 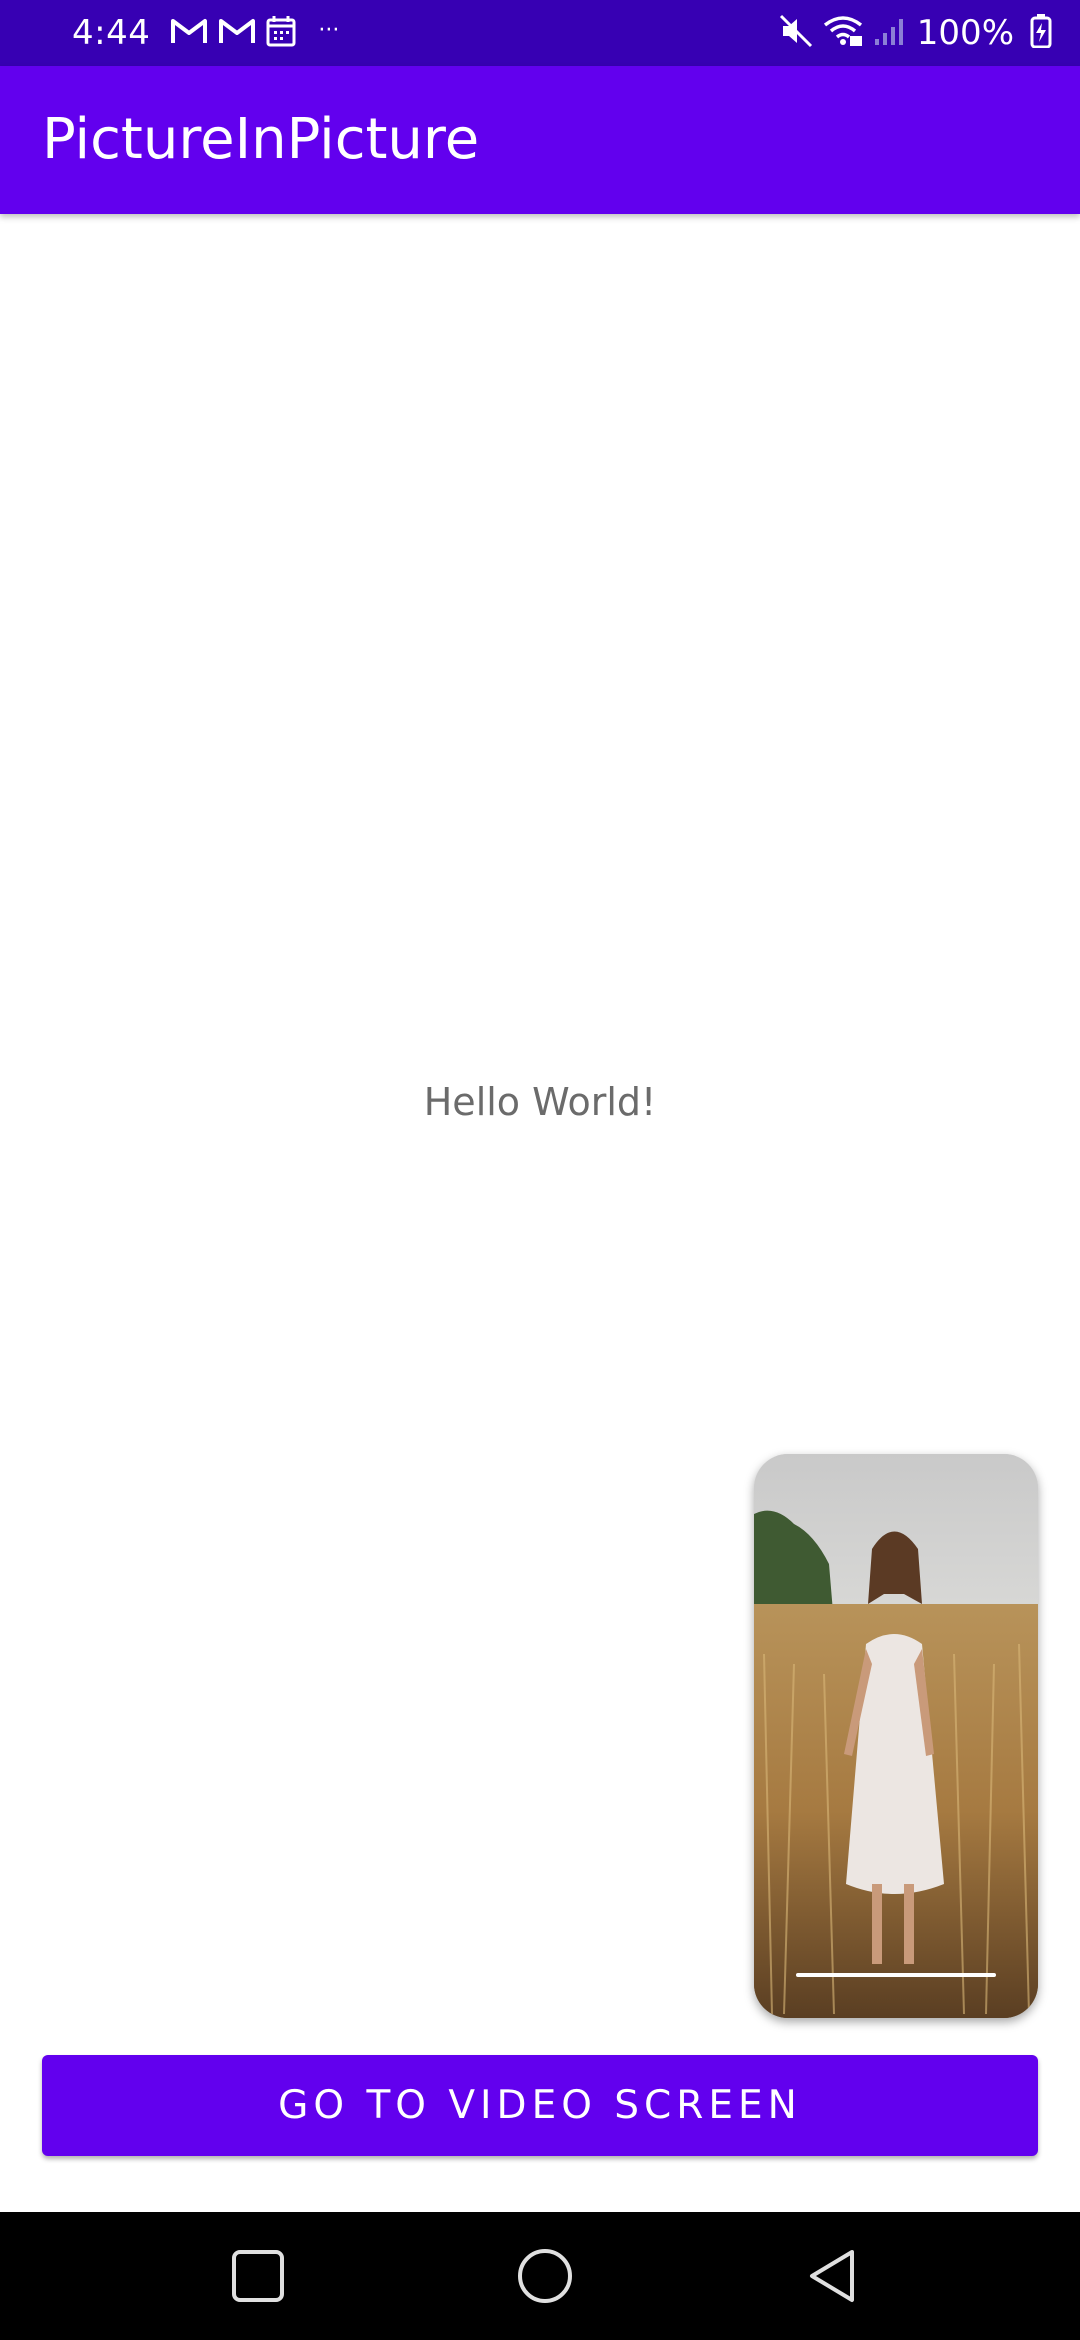 I want to click on pip-video-window, so click(x=896, y=1736).